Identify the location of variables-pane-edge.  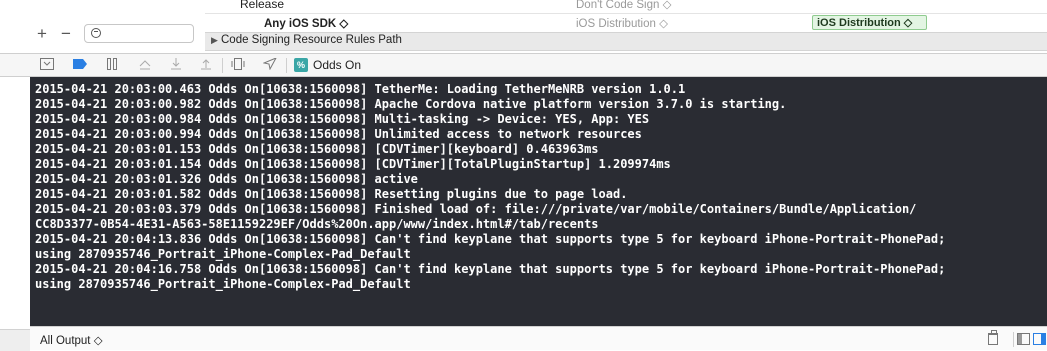
(15, 201).